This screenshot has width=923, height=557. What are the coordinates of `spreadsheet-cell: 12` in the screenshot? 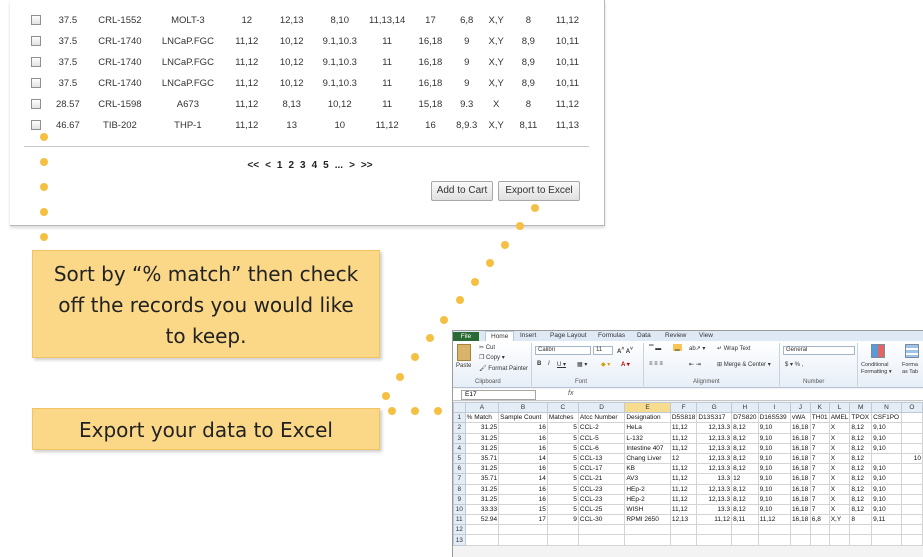 It's located at (745, 479).